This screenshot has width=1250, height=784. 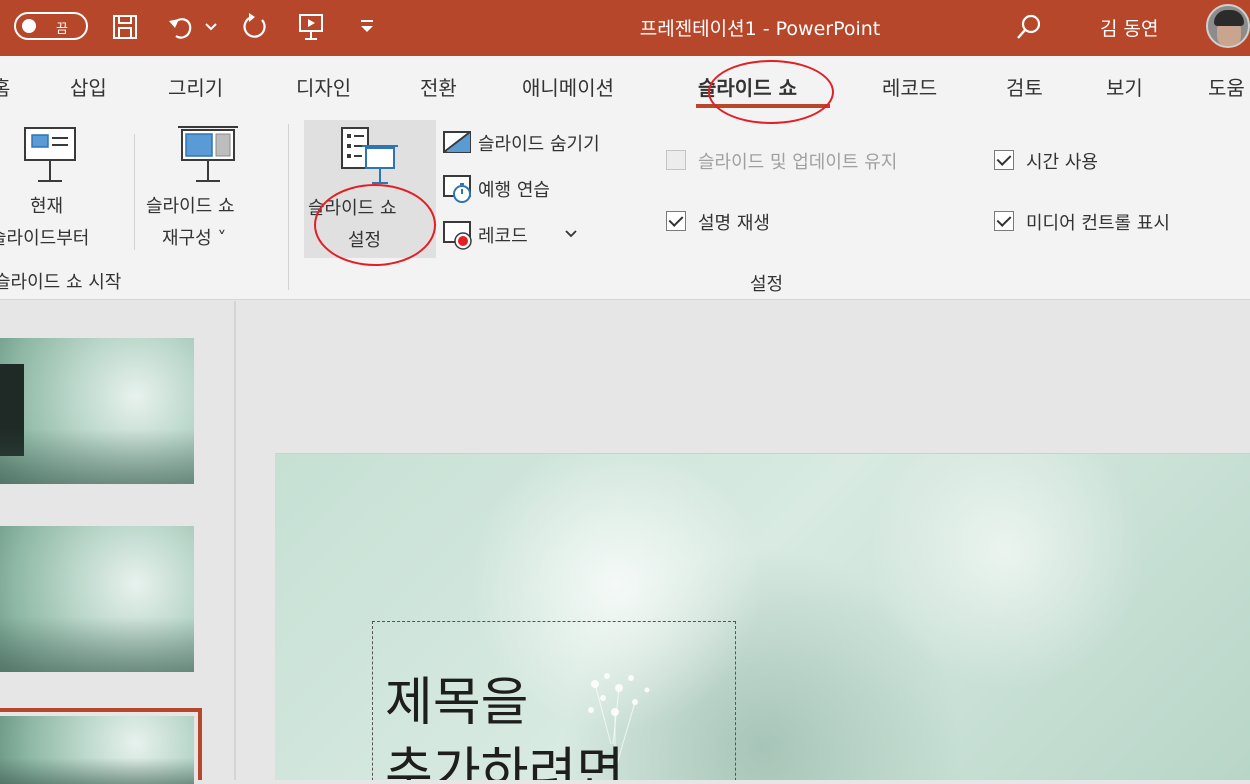 I want to click on slide-thumbnail-3-selected, so click(x=101, y=746).